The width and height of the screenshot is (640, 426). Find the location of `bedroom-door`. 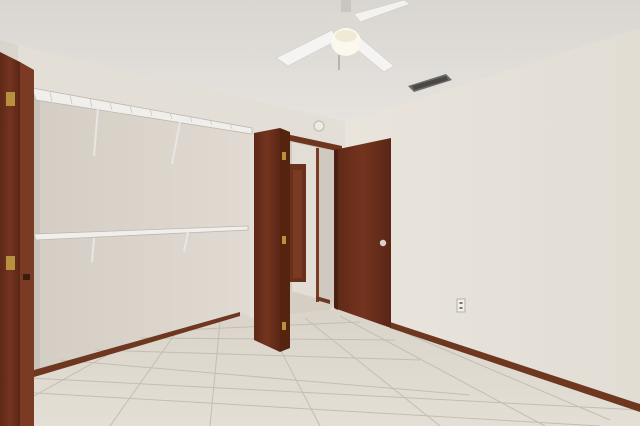

bedroom-door is located at coordinates (362, 233).